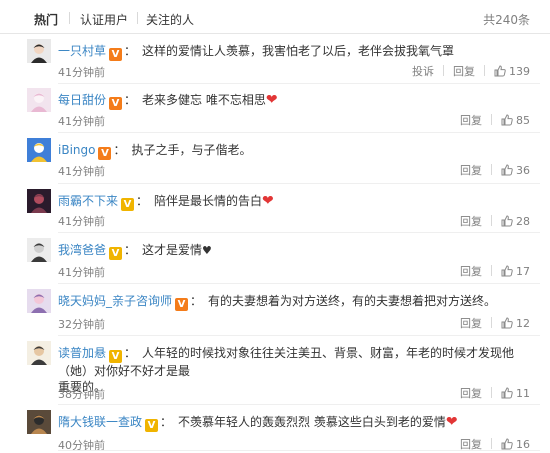 The width and height of the screenshot is (550, 453). What do you see at coordinates (82, 100) in the screenshot?
I see `comment-username: 每日甜份` at bounding box center [82, 100].